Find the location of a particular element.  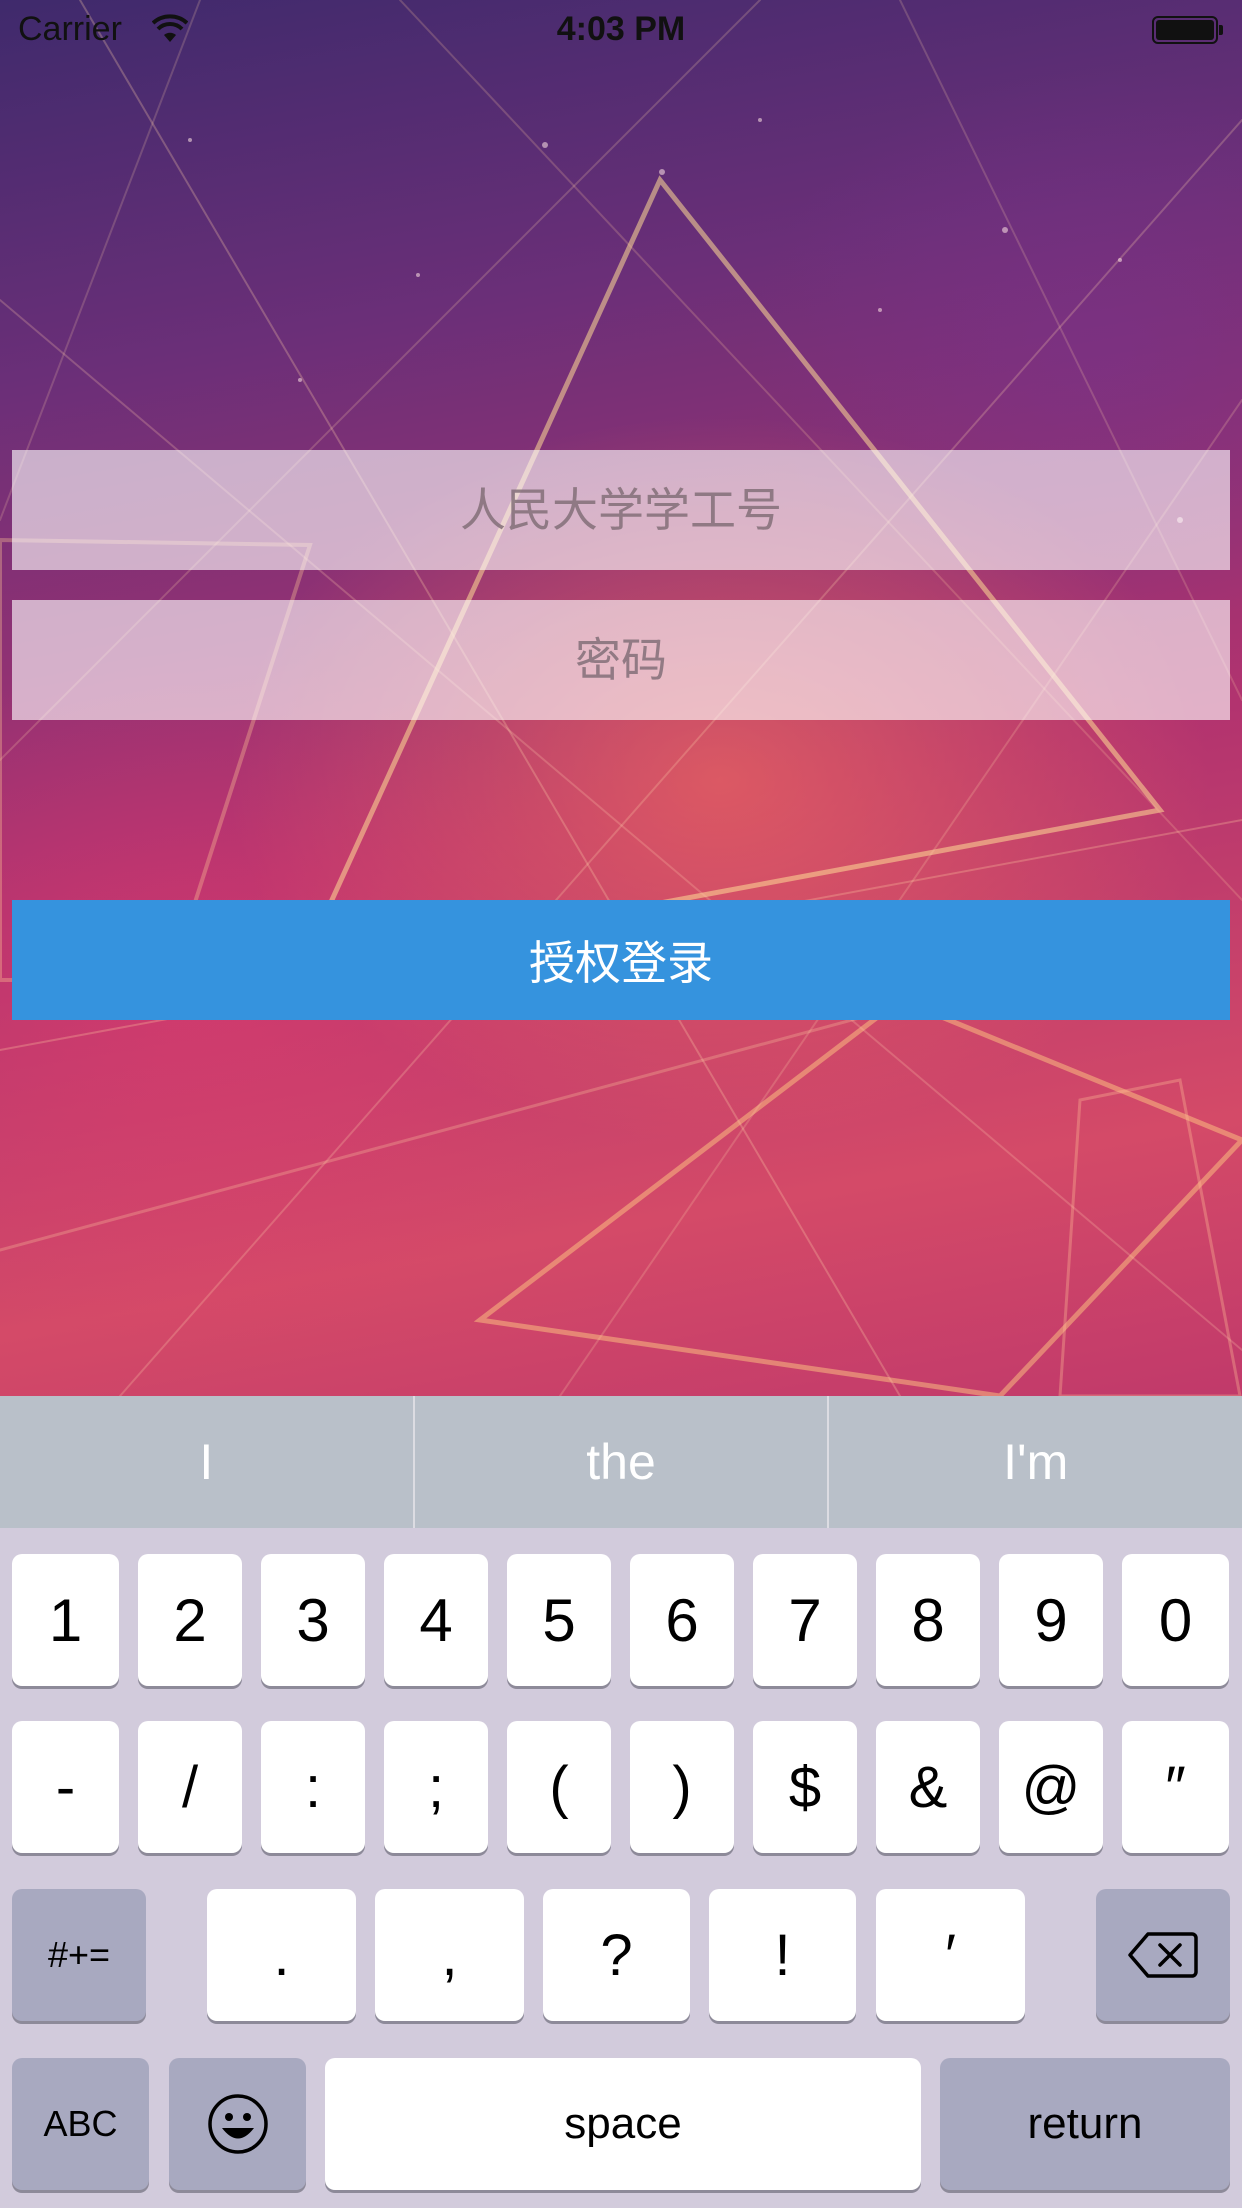

more-symbols-key: #+= is located at coordinates (79, 1955).